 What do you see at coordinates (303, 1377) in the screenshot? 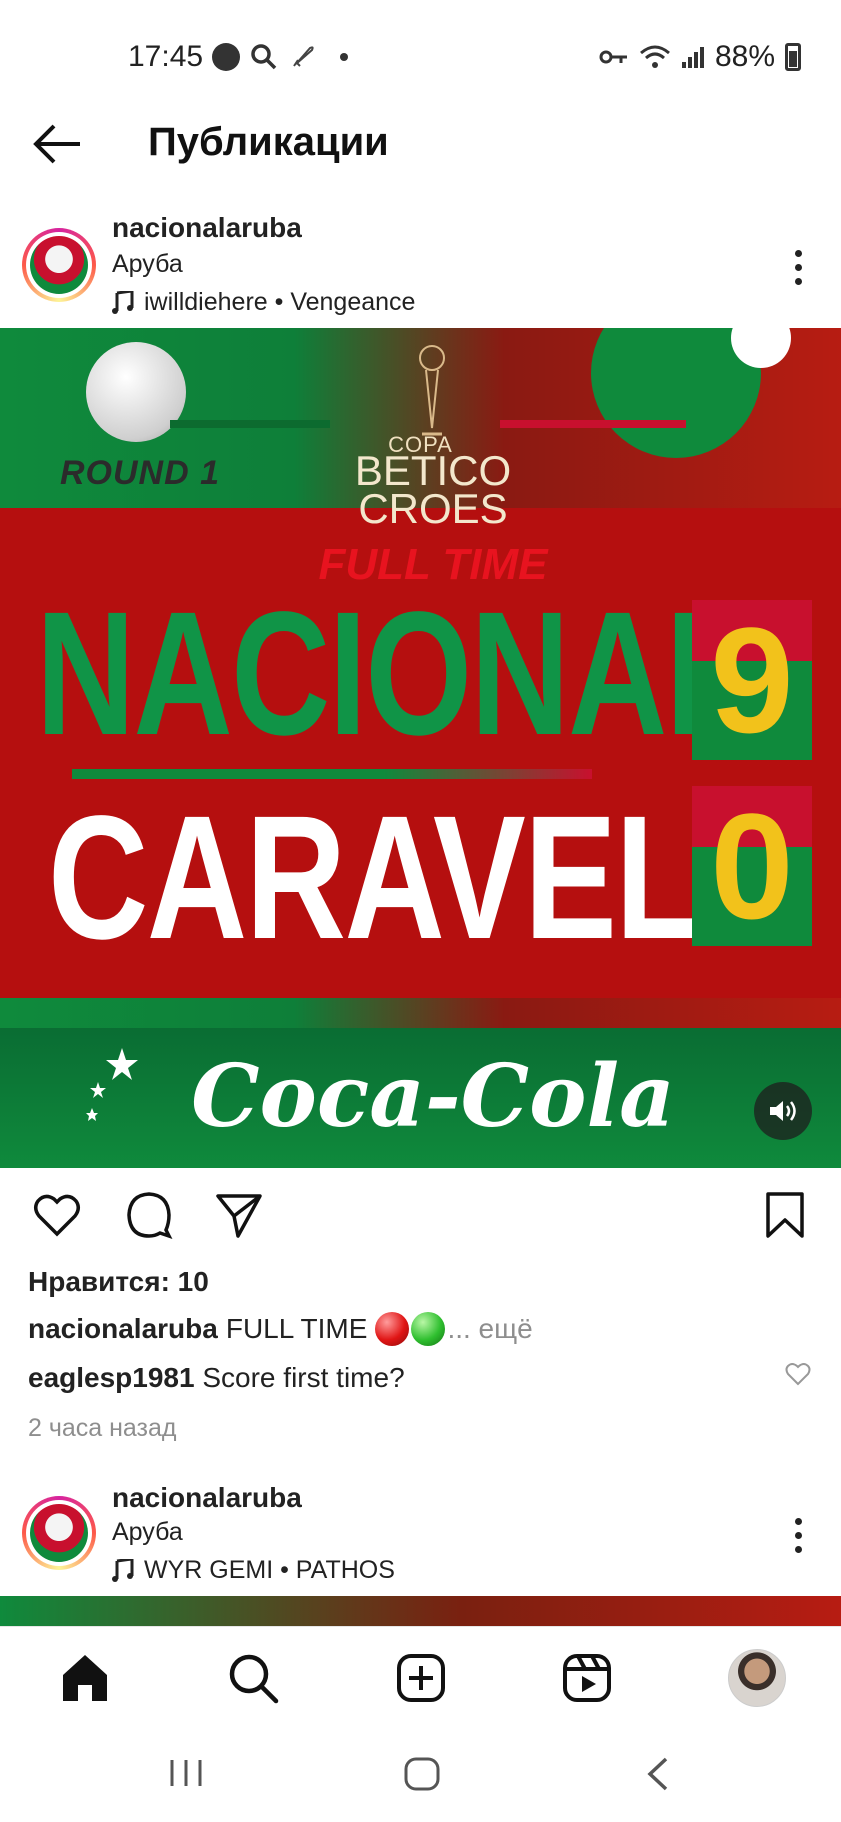
I see `comment-text: Score first time?` at bounding box center [303, 1377].